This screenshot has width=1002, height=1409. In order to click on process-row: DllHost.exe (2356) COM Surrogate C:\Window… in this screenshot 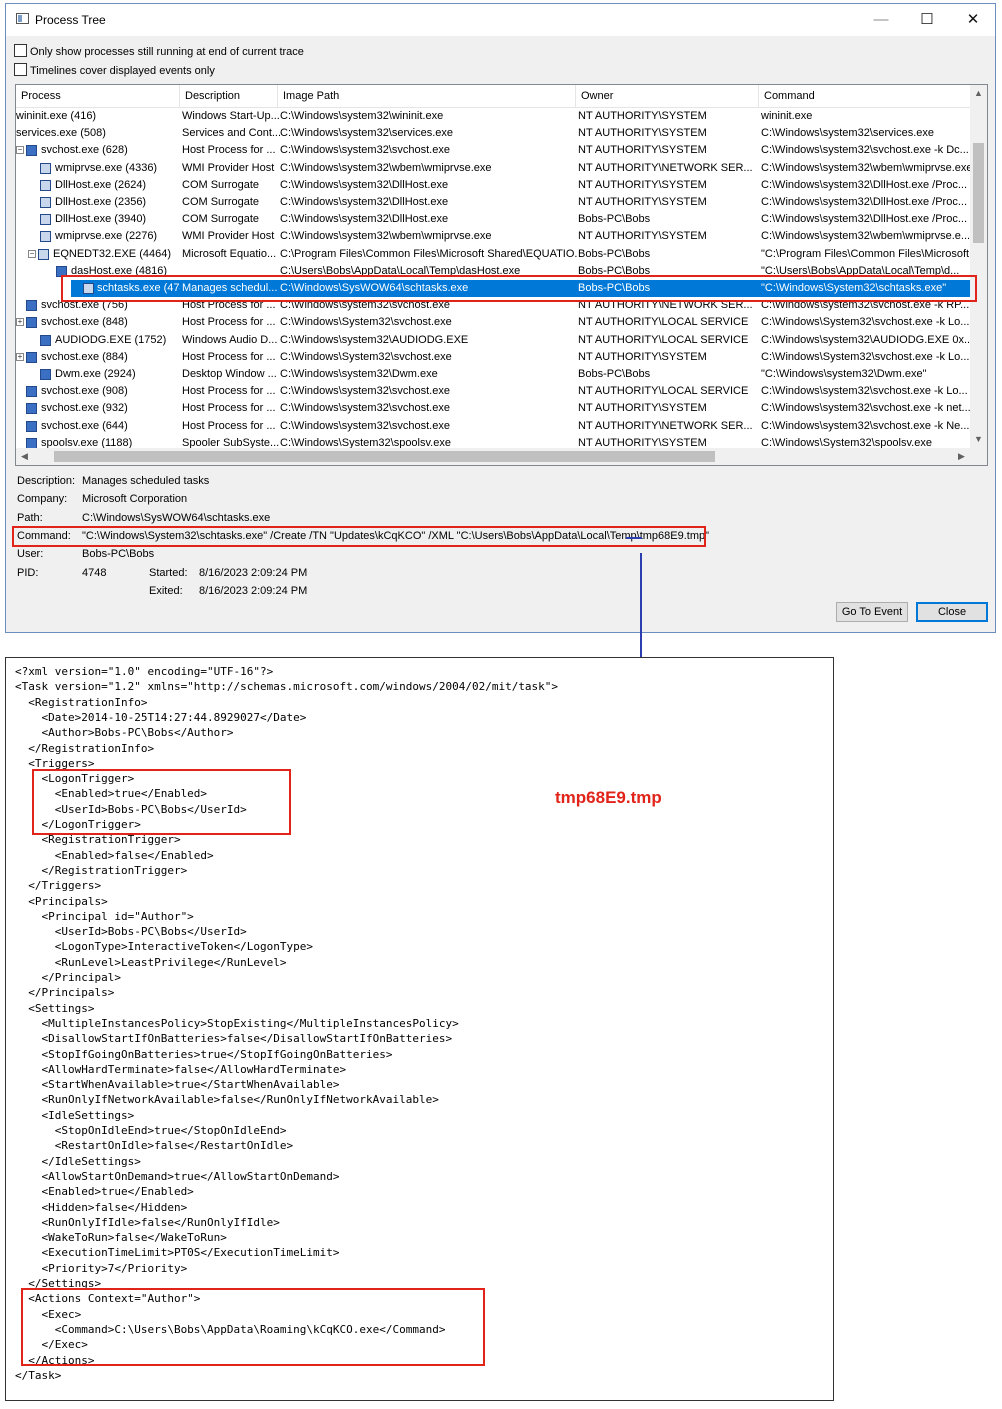, I will do `click(493, 202)`.